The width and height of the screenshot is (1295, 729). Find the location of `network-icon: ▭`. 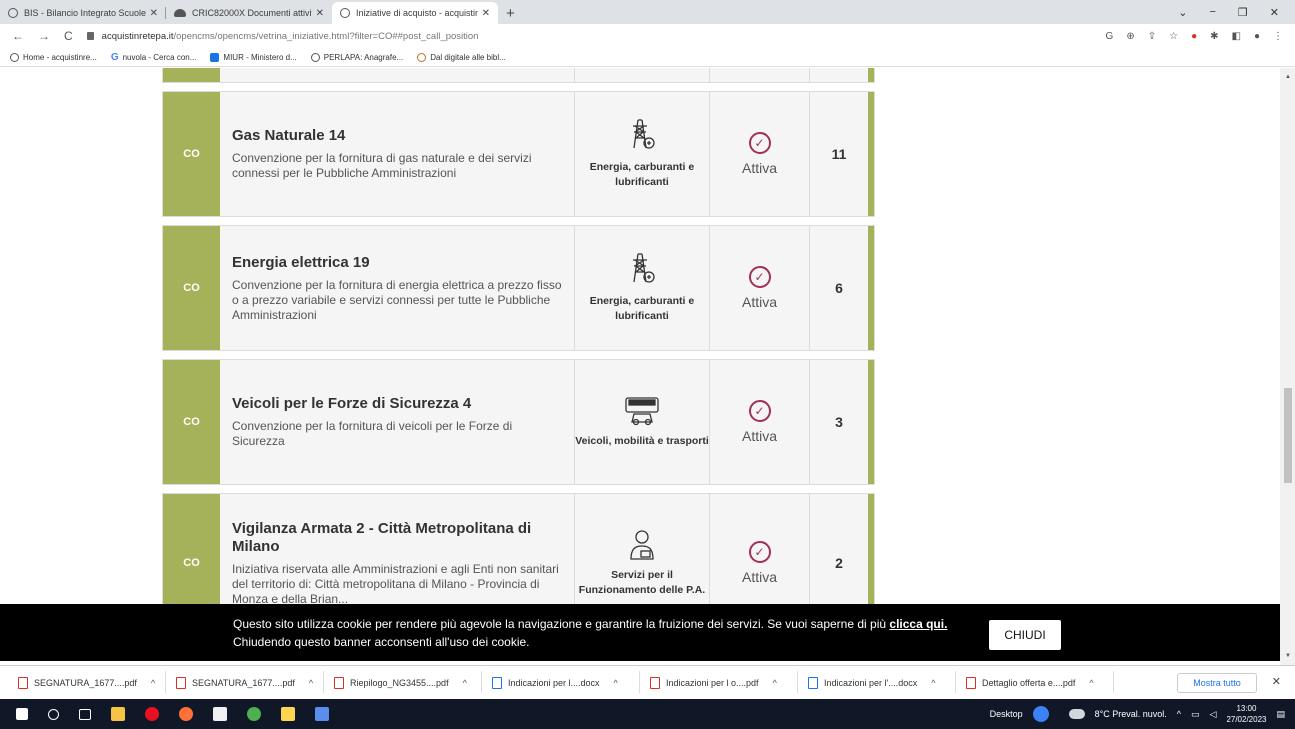

network-icon: ▭ is located at coordinates (1195, 714).